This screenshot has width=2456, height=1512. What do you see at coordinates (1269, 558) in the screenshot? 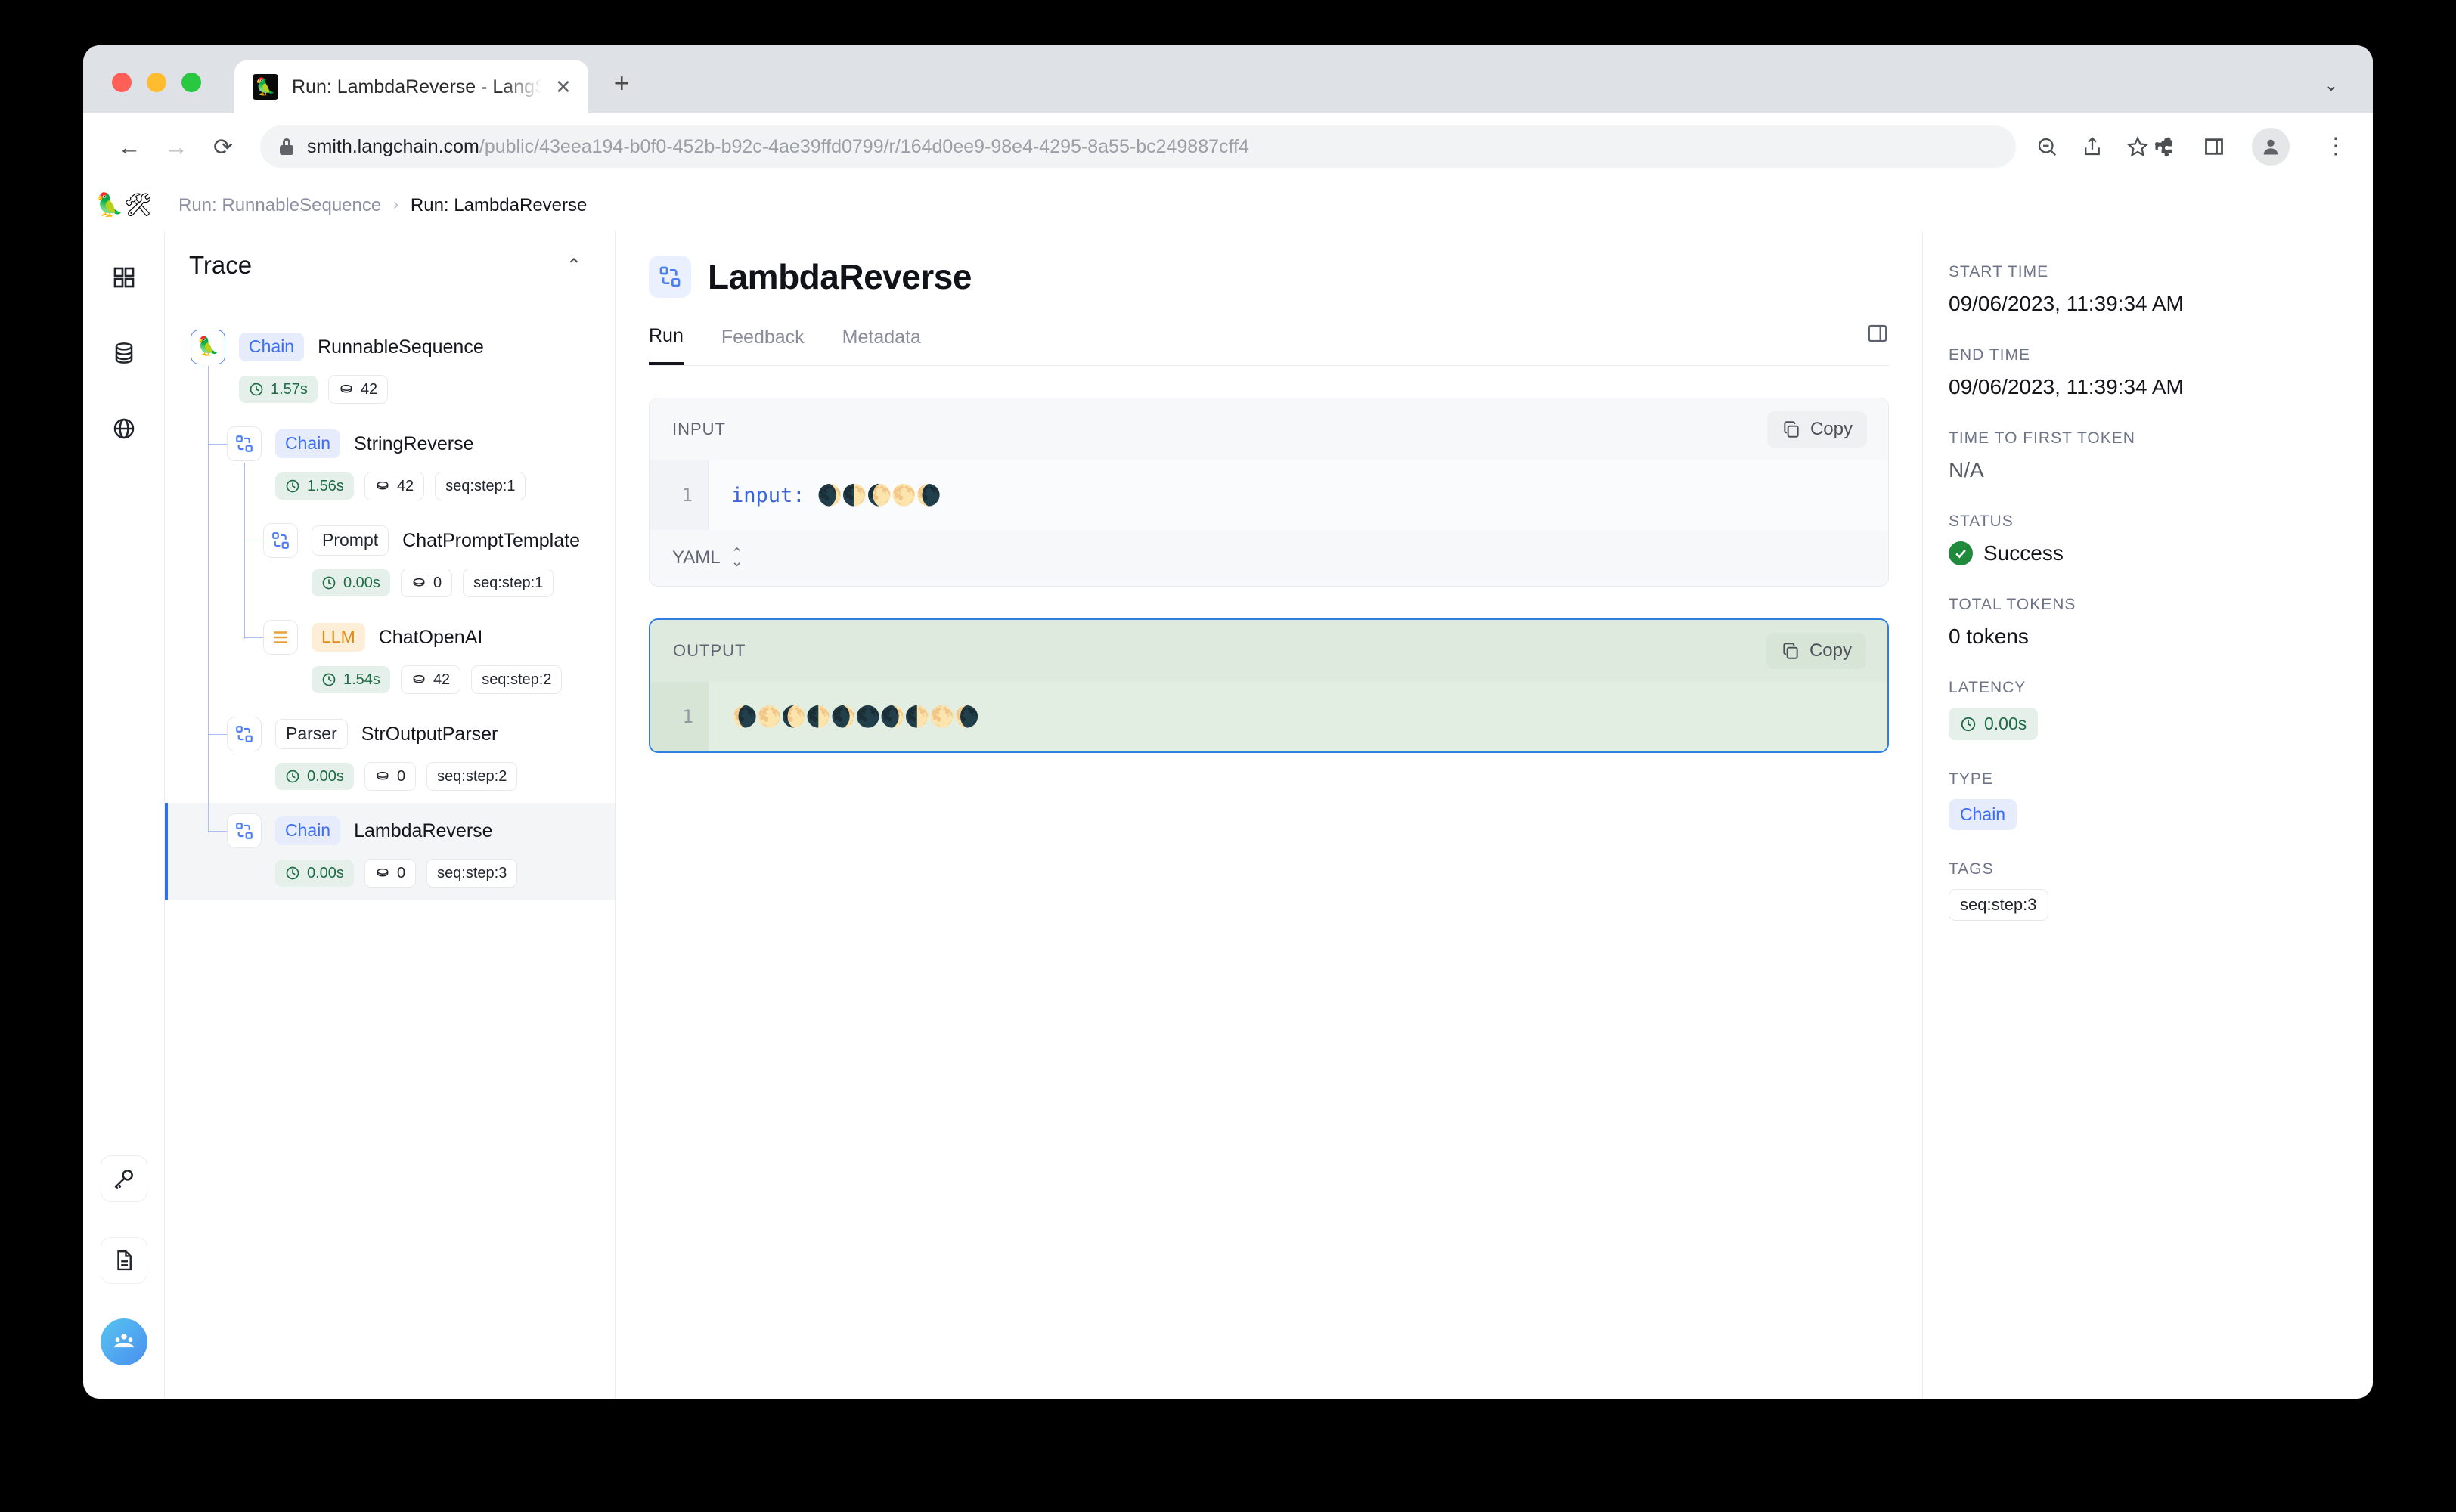
I see `input-format-selector: YAML ⌃ ⌄` at bounding box center [1269, 558].